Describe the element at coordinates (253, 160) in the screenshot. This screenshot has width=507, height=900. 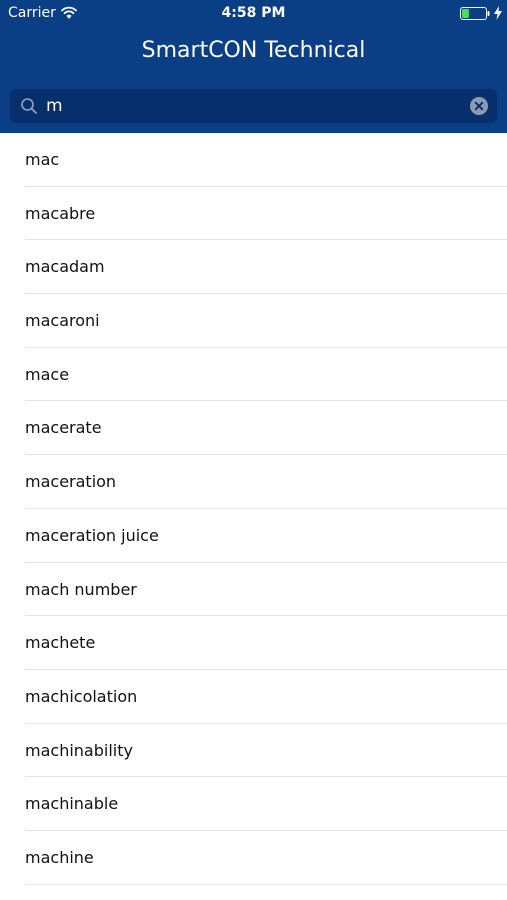
I see `list-item: mac` at that location.